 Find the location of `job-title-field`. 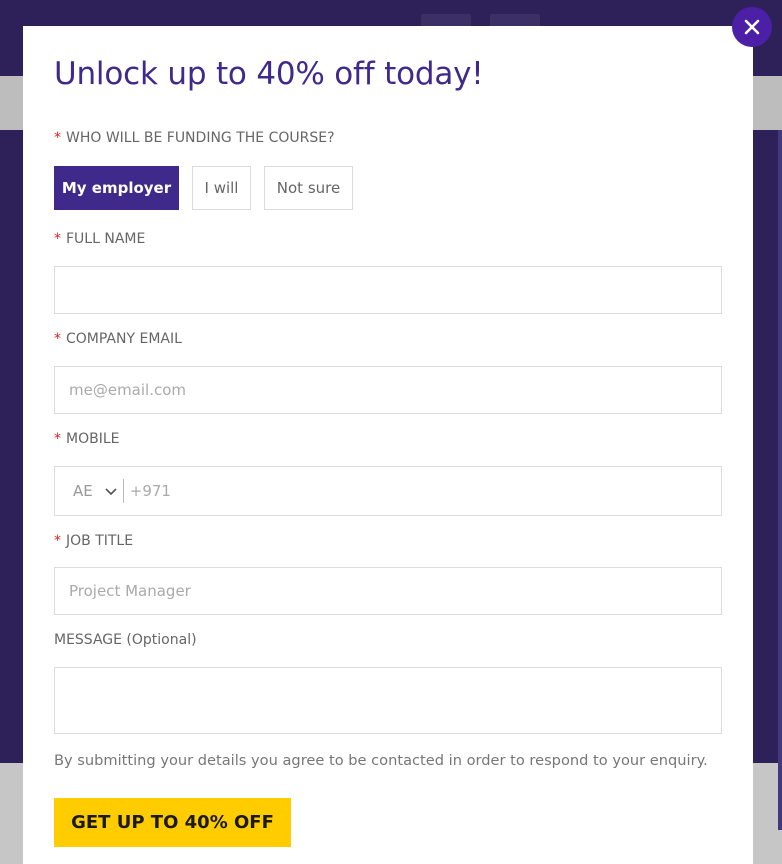

job-title-field is located at coordinates (388, 591).